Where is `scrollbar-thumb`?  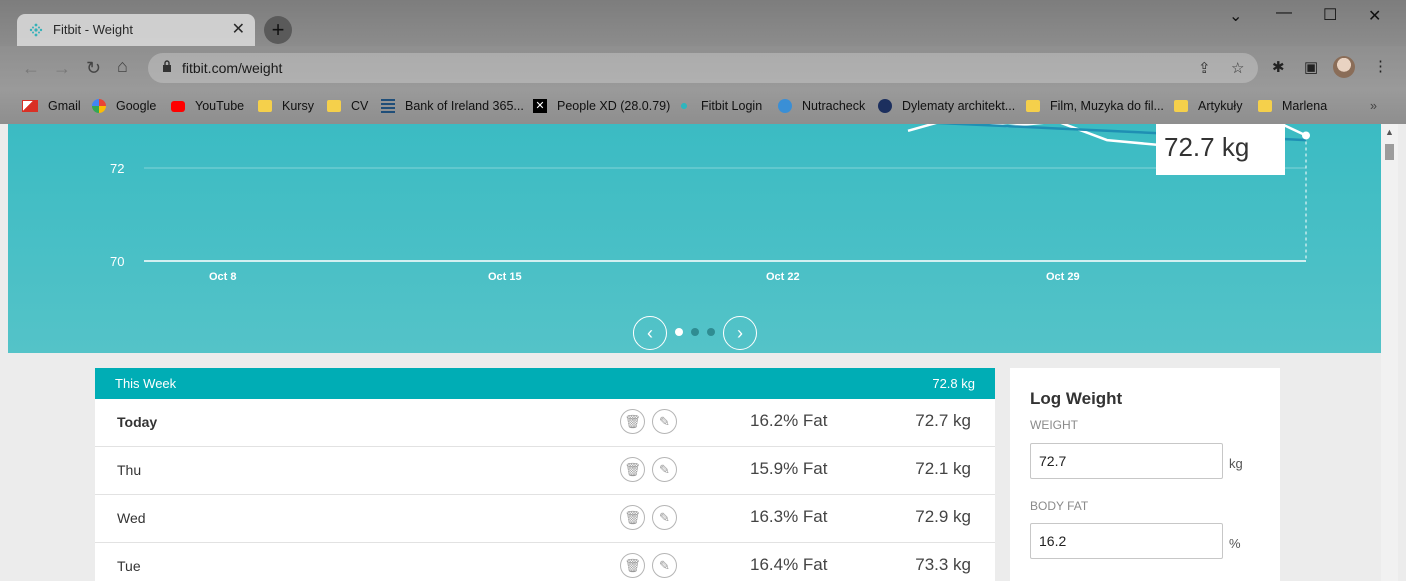 scrollbar-thumb is located at coordinates (1389, 152).